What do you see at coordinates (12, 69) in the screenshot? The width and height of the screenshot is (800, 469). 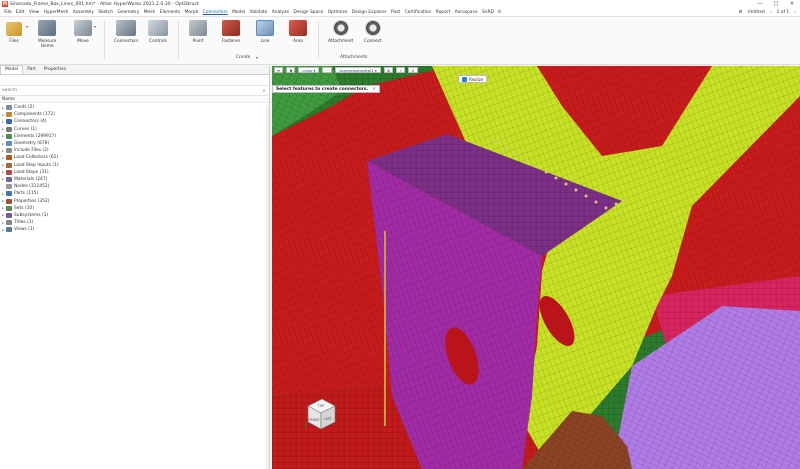 I see `tab-model: Model` at bounding box center [12, 69].